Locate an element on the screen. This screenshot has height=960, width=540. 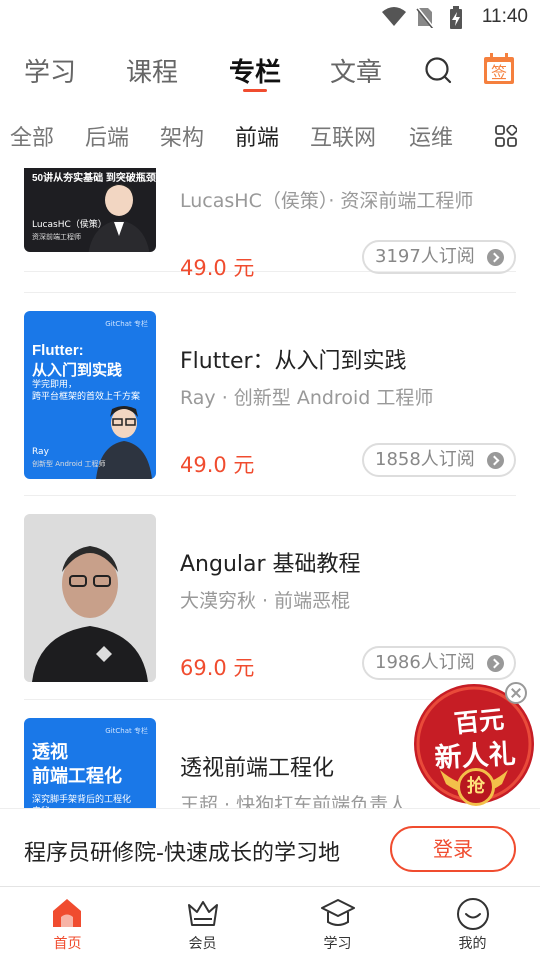
category-frontend: 前端 is located at coordinates (257, 136).